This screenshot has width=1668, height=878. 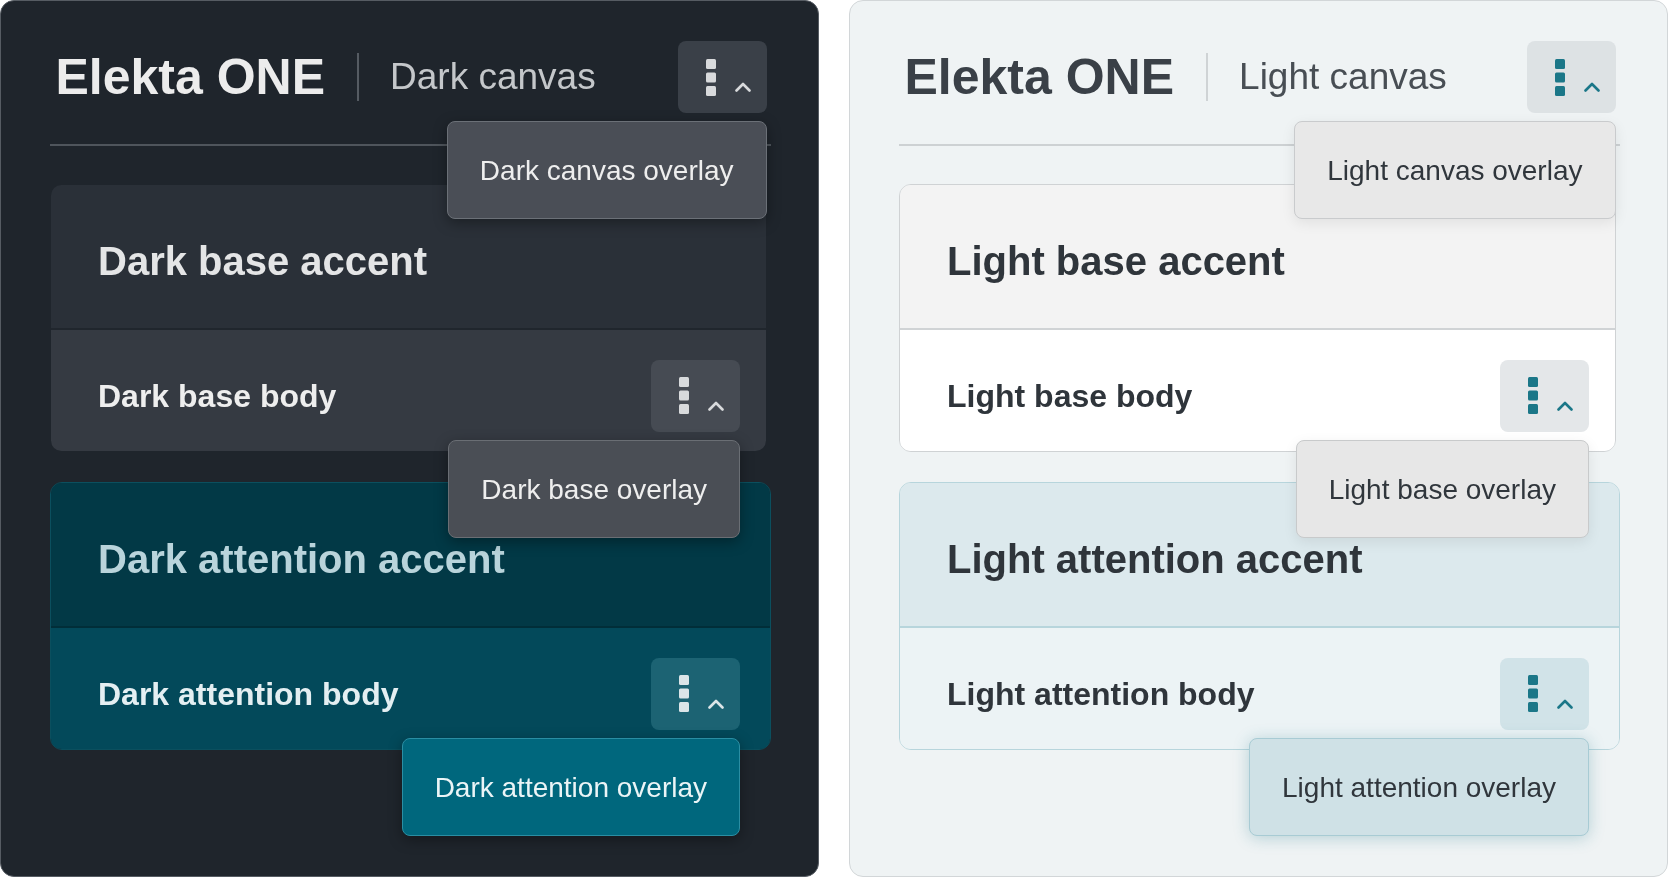 What do you see at coordinates (217, 396) in the screenshot?
I see `card-text: Dark base body` at bounding box center [217, 396].